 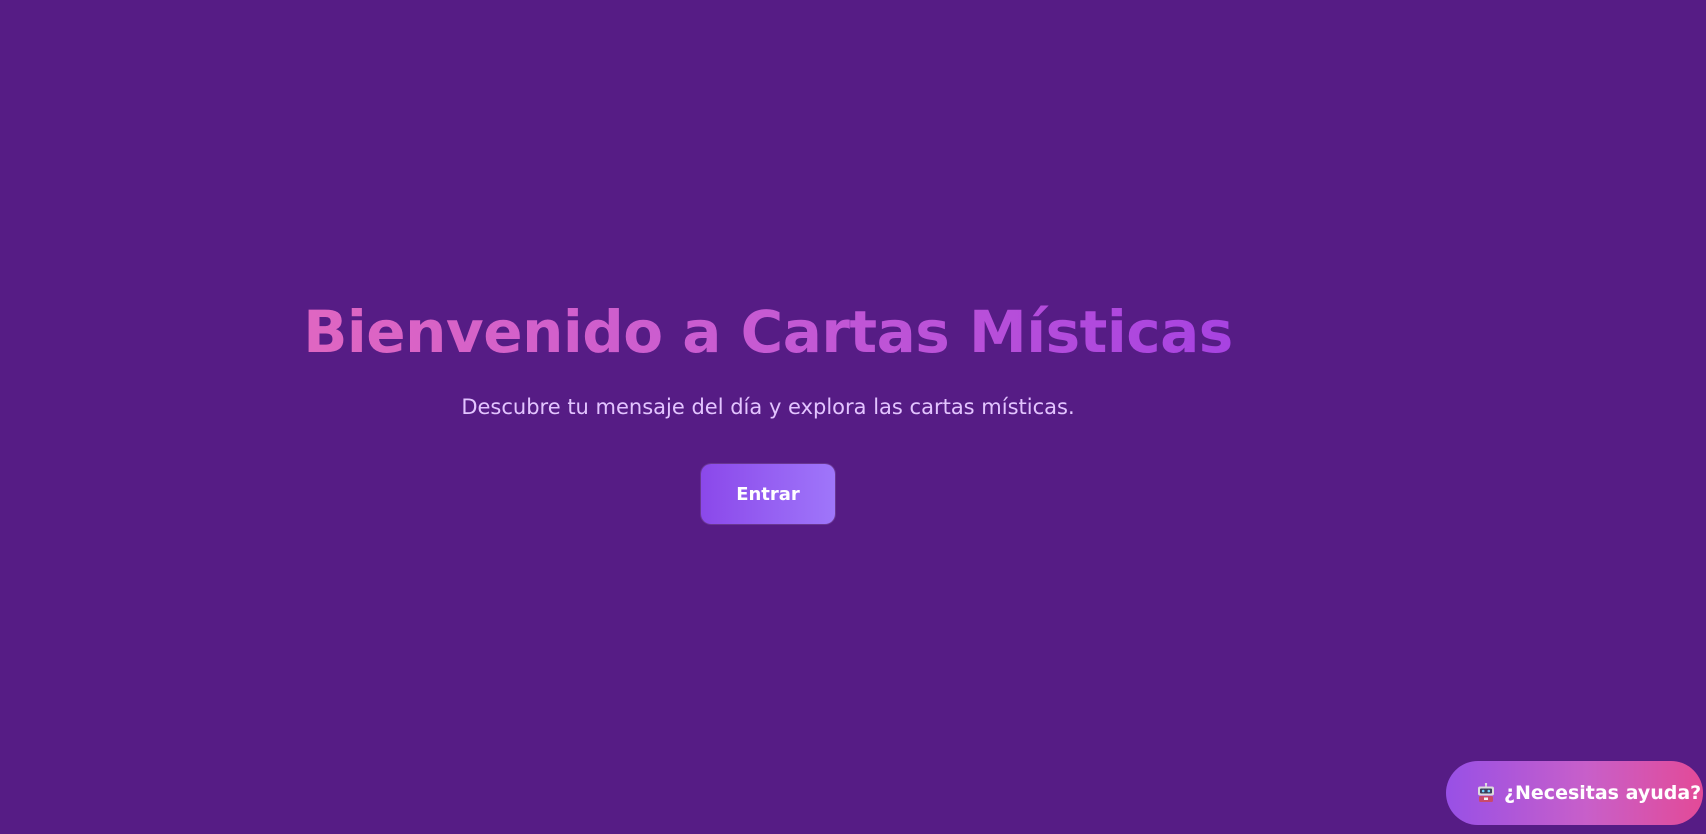 What do you see at coordinates (768, 332) in the screenshot?
I see `page-title: Bienvenido a Cartas Místicas` at bounding box center [768, 332].